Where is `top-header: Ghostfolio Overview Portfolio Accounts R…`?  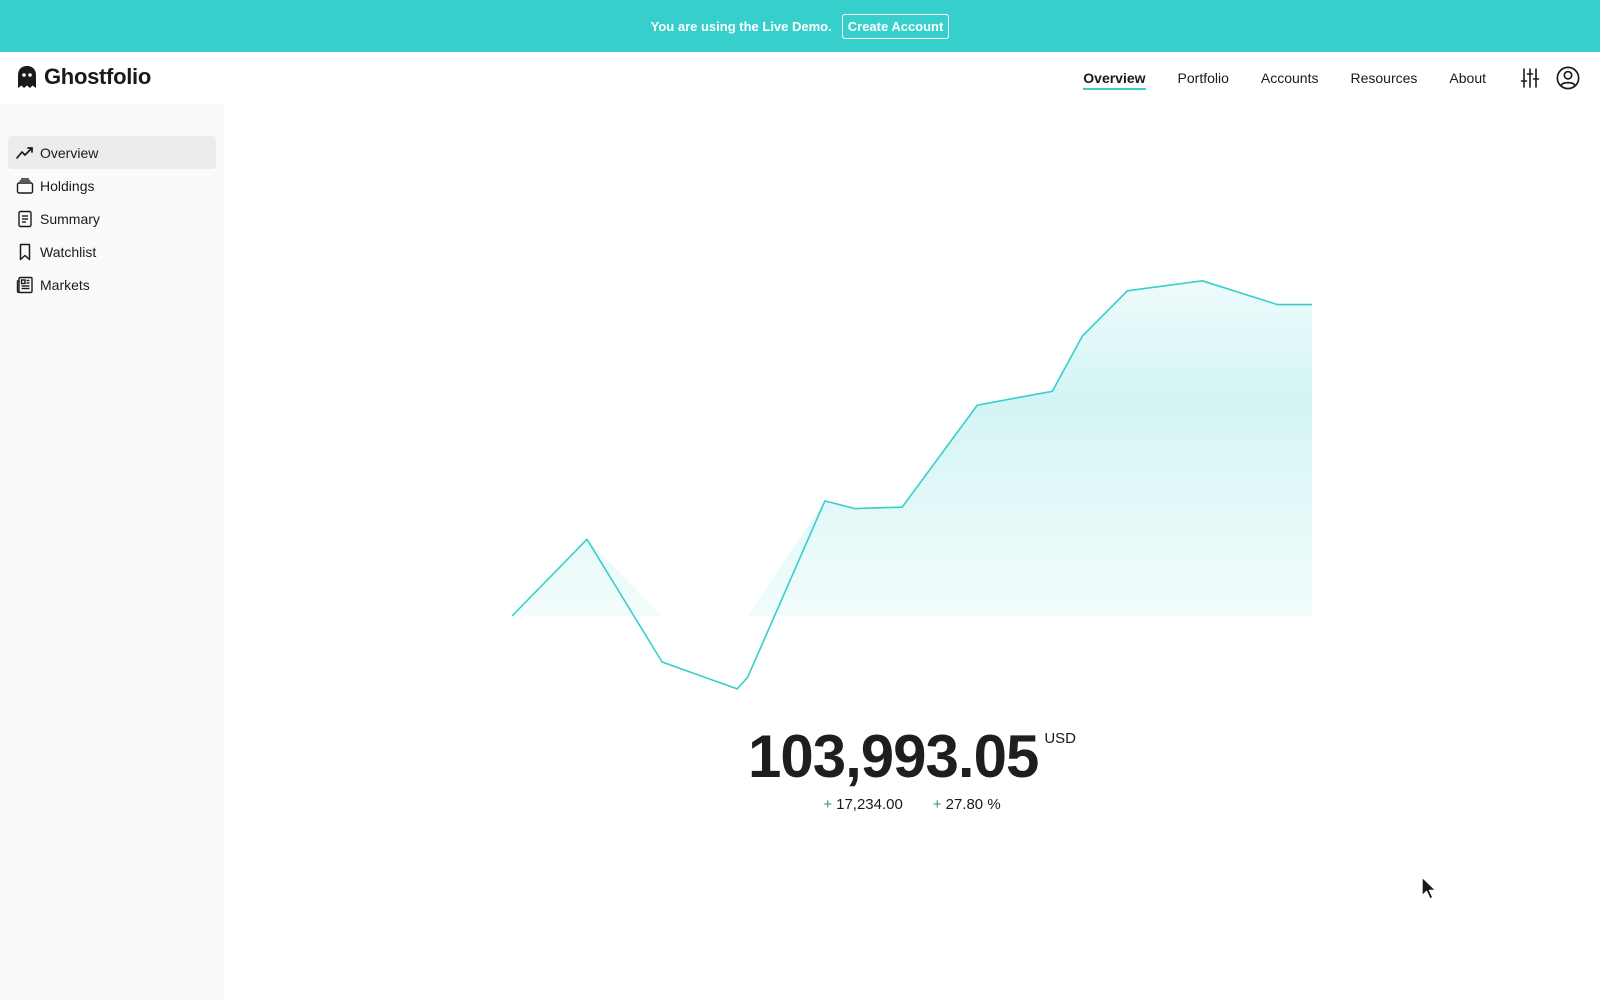
top-header: Ghostfolio Overview Portfolio Accounts R… is located at coordinates (800, 78).